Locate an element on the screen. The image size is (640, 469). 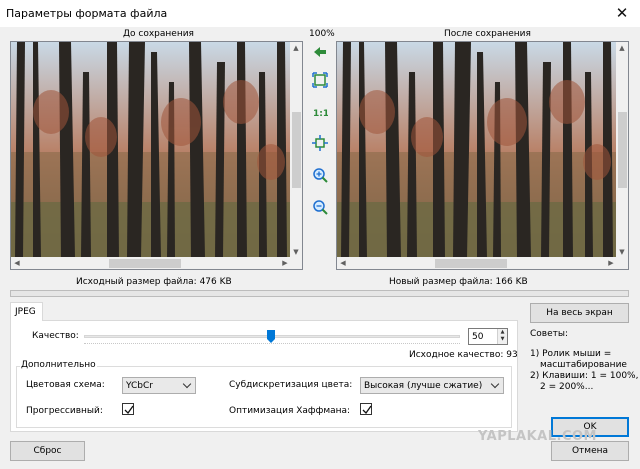
after-horizontal-scrollbar: ◀ ▶ is located at coordinates (477, 263).